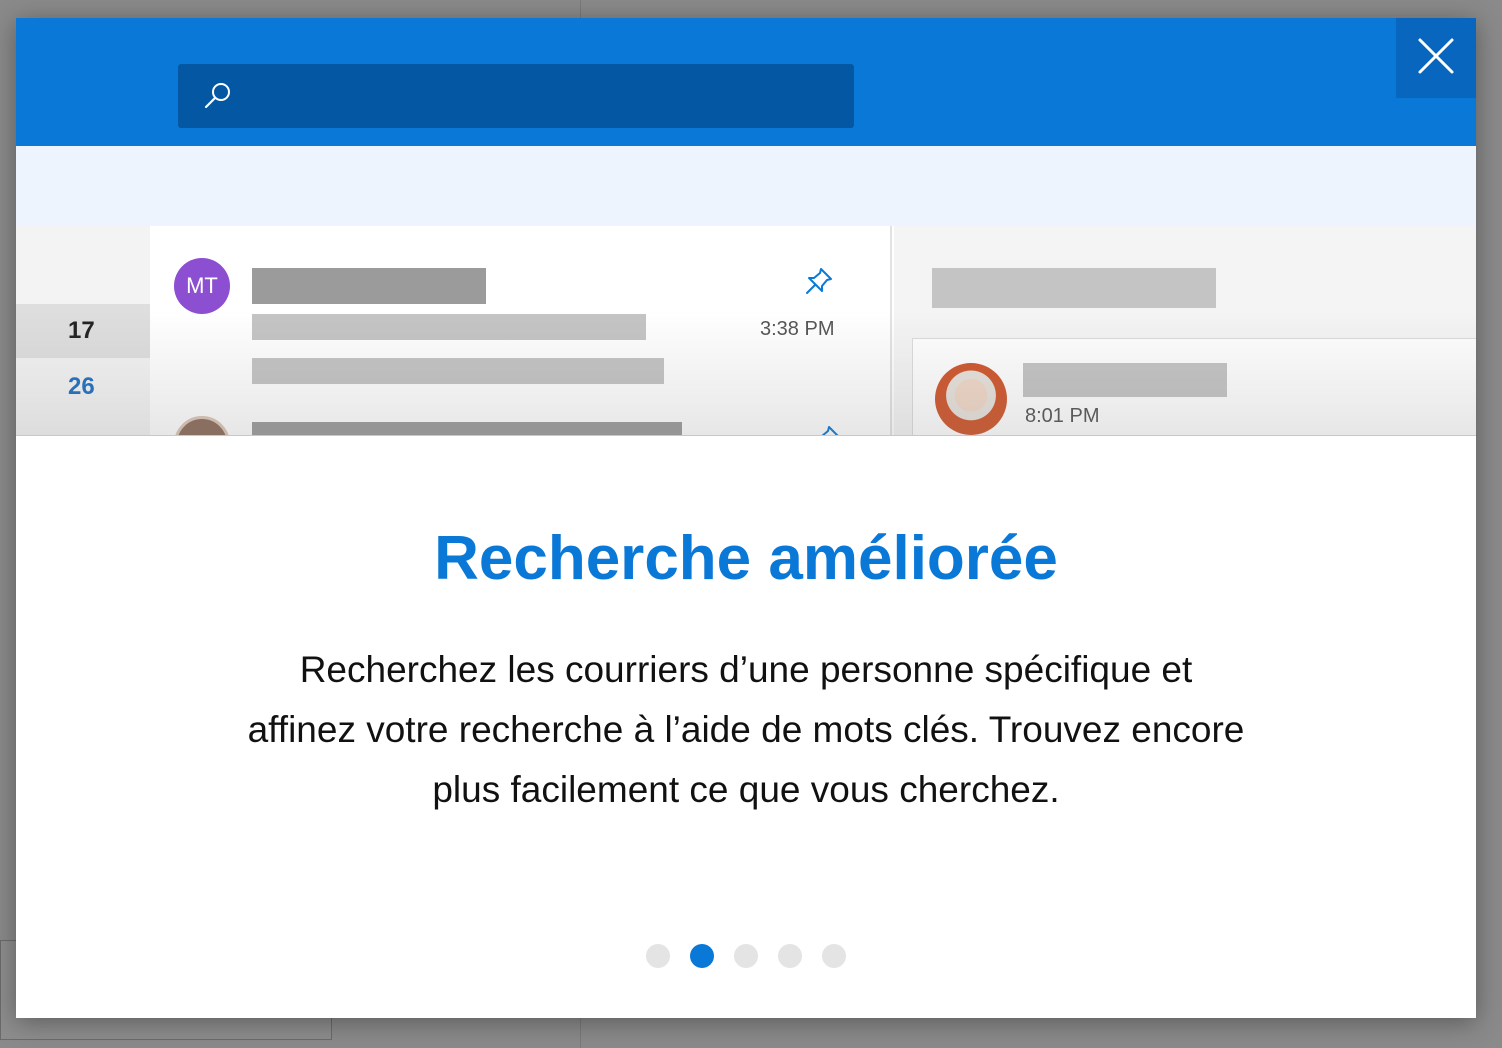  I want to click on snippet-placeholder, so click(458, 371).